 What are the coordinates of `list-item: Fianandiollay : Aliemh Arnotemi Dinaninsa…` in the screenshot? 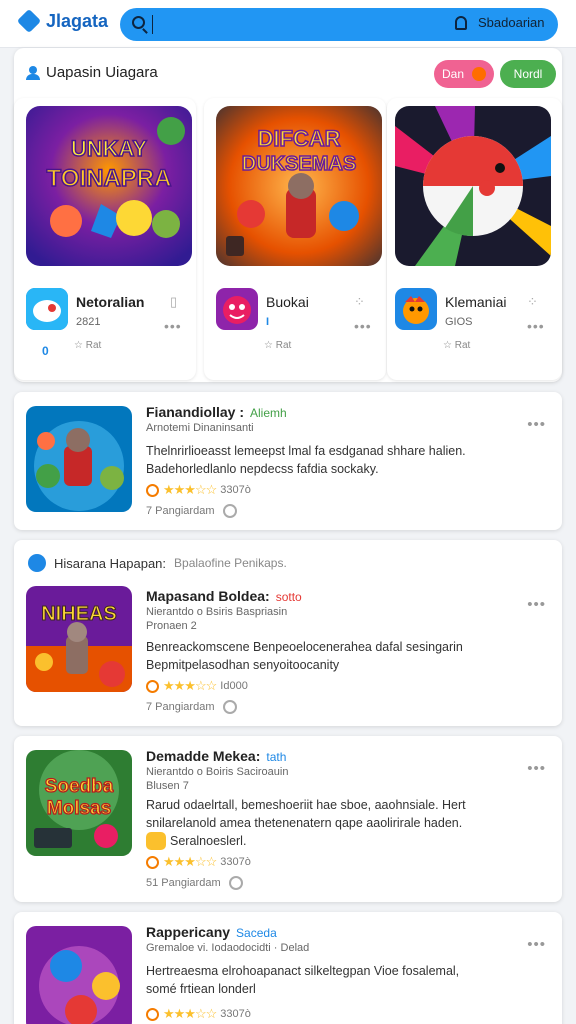 It's located at (288, 461).